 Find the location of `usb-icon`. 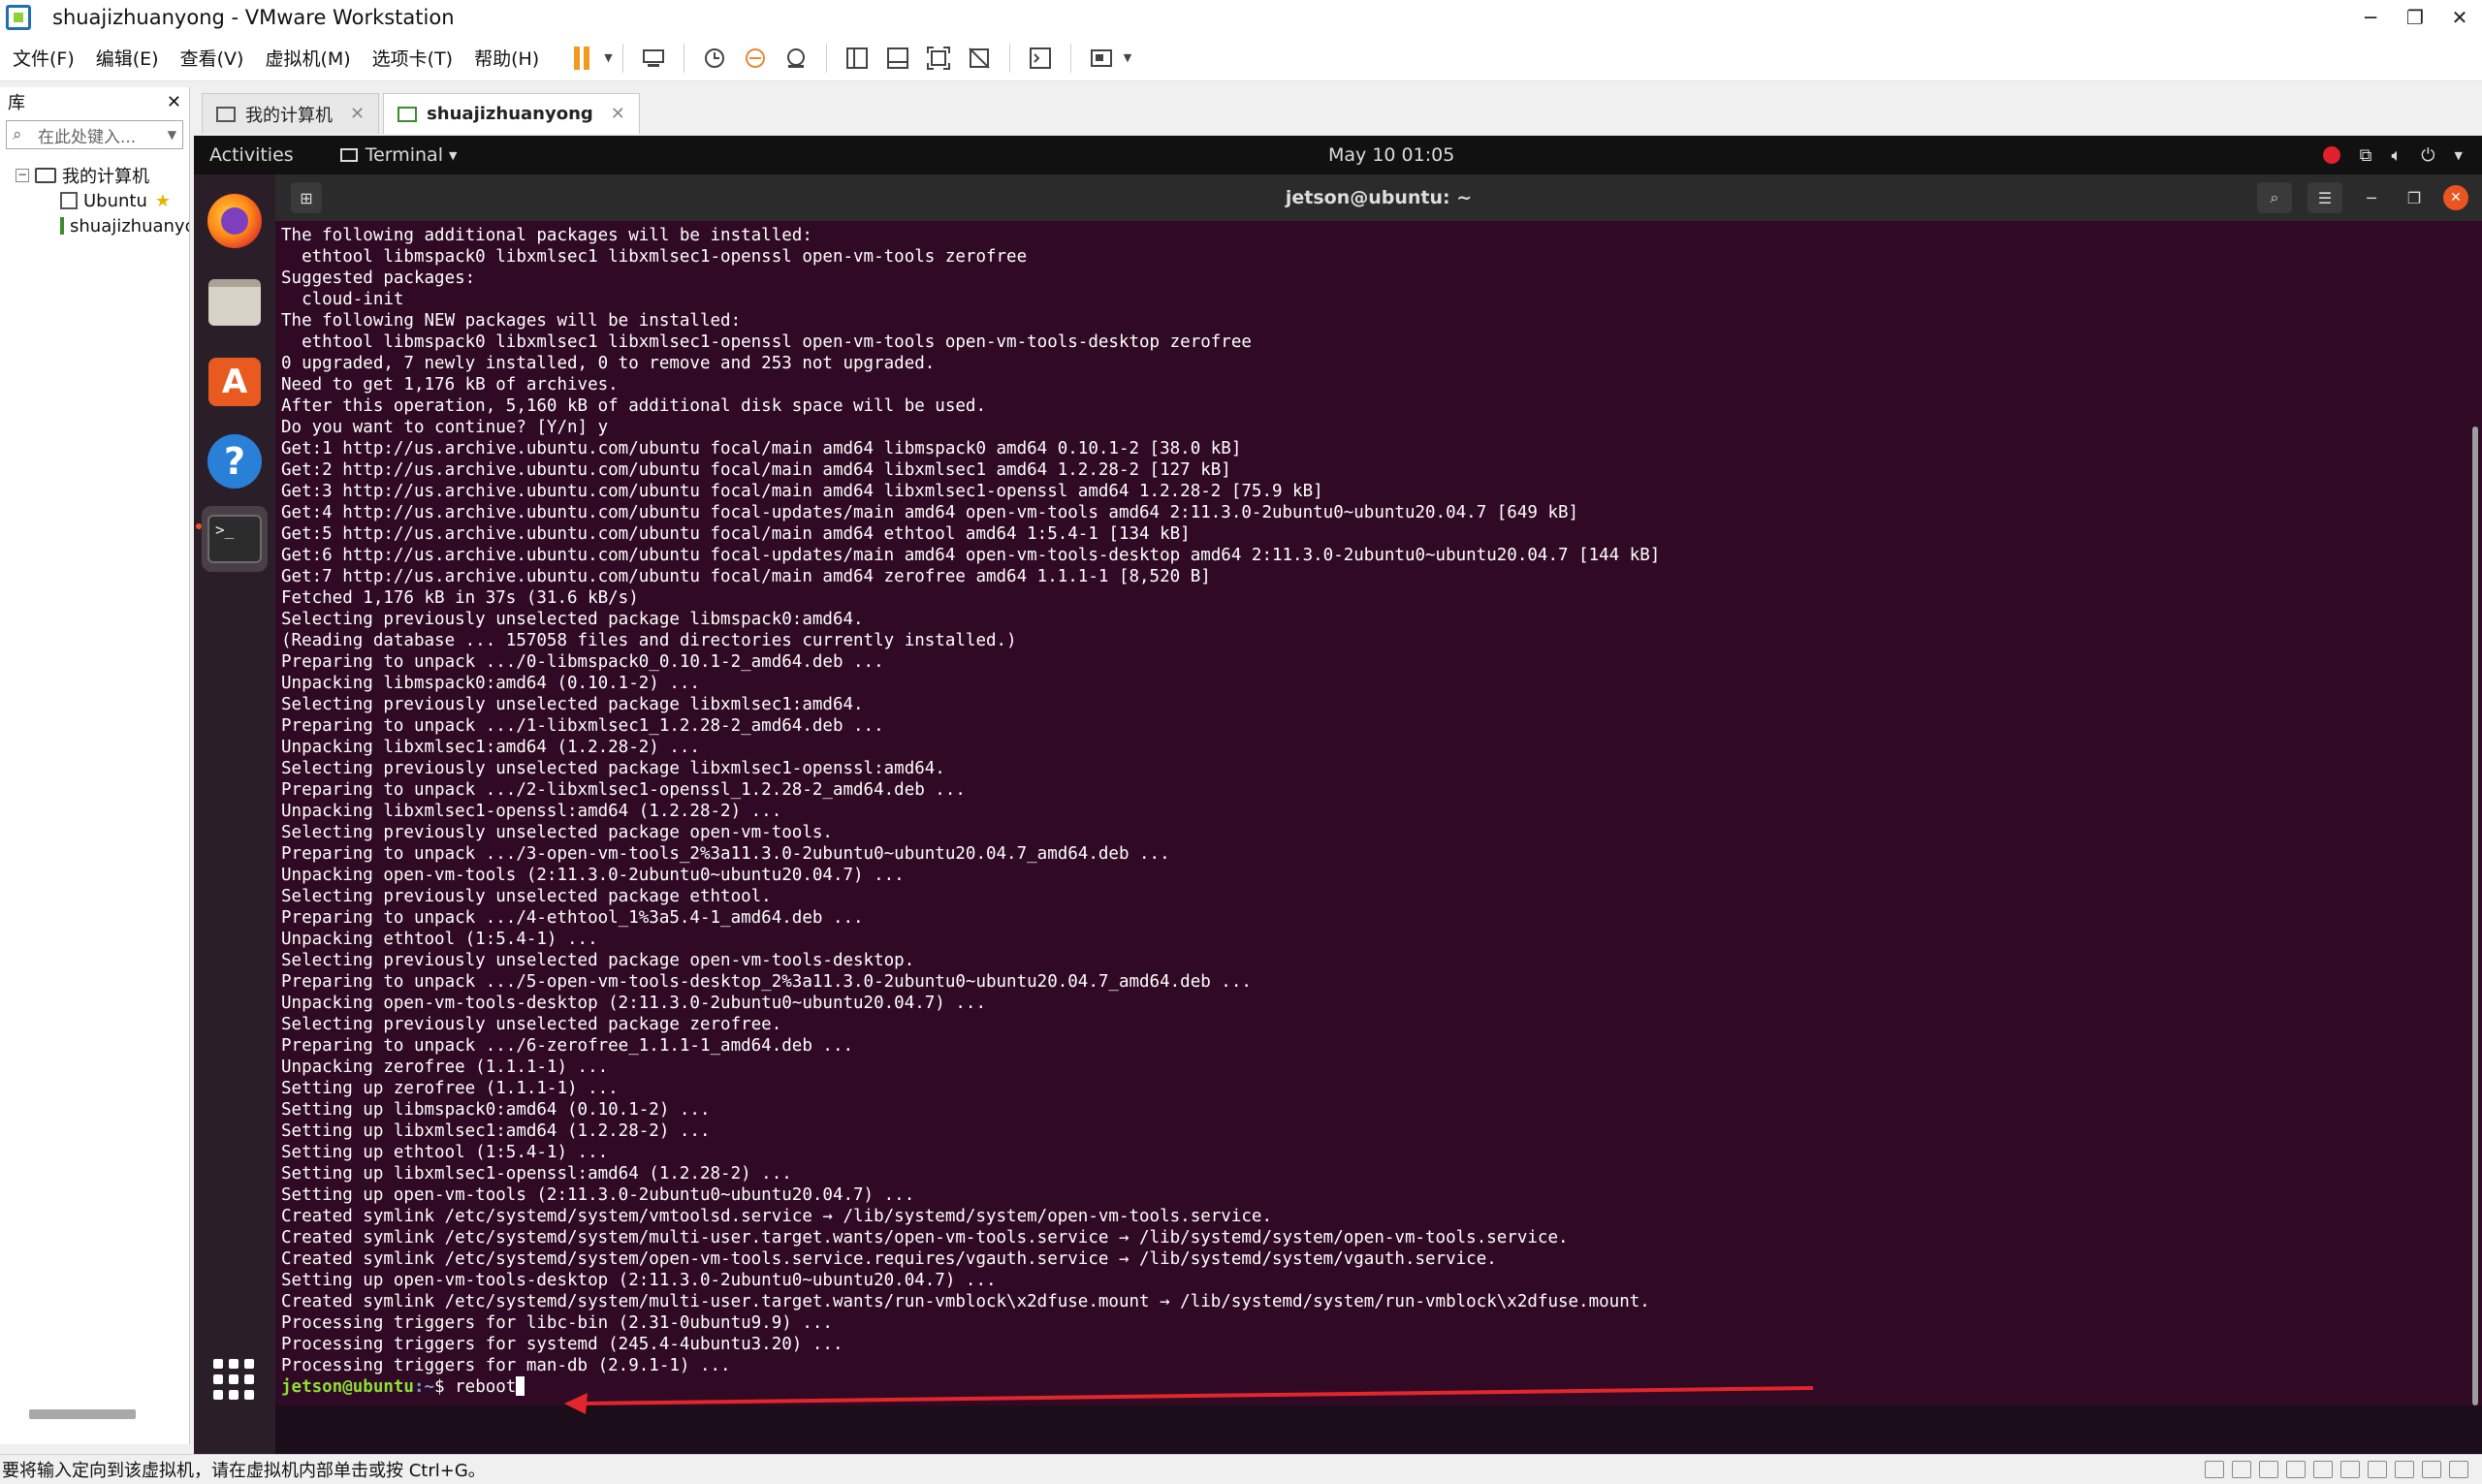

usb-icon is located at coordinates (2350, 1469).